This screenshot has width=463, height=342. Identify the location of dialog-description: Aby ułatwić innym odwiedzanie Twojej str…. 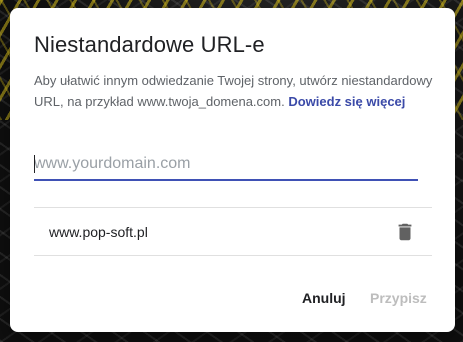
(234, 91).